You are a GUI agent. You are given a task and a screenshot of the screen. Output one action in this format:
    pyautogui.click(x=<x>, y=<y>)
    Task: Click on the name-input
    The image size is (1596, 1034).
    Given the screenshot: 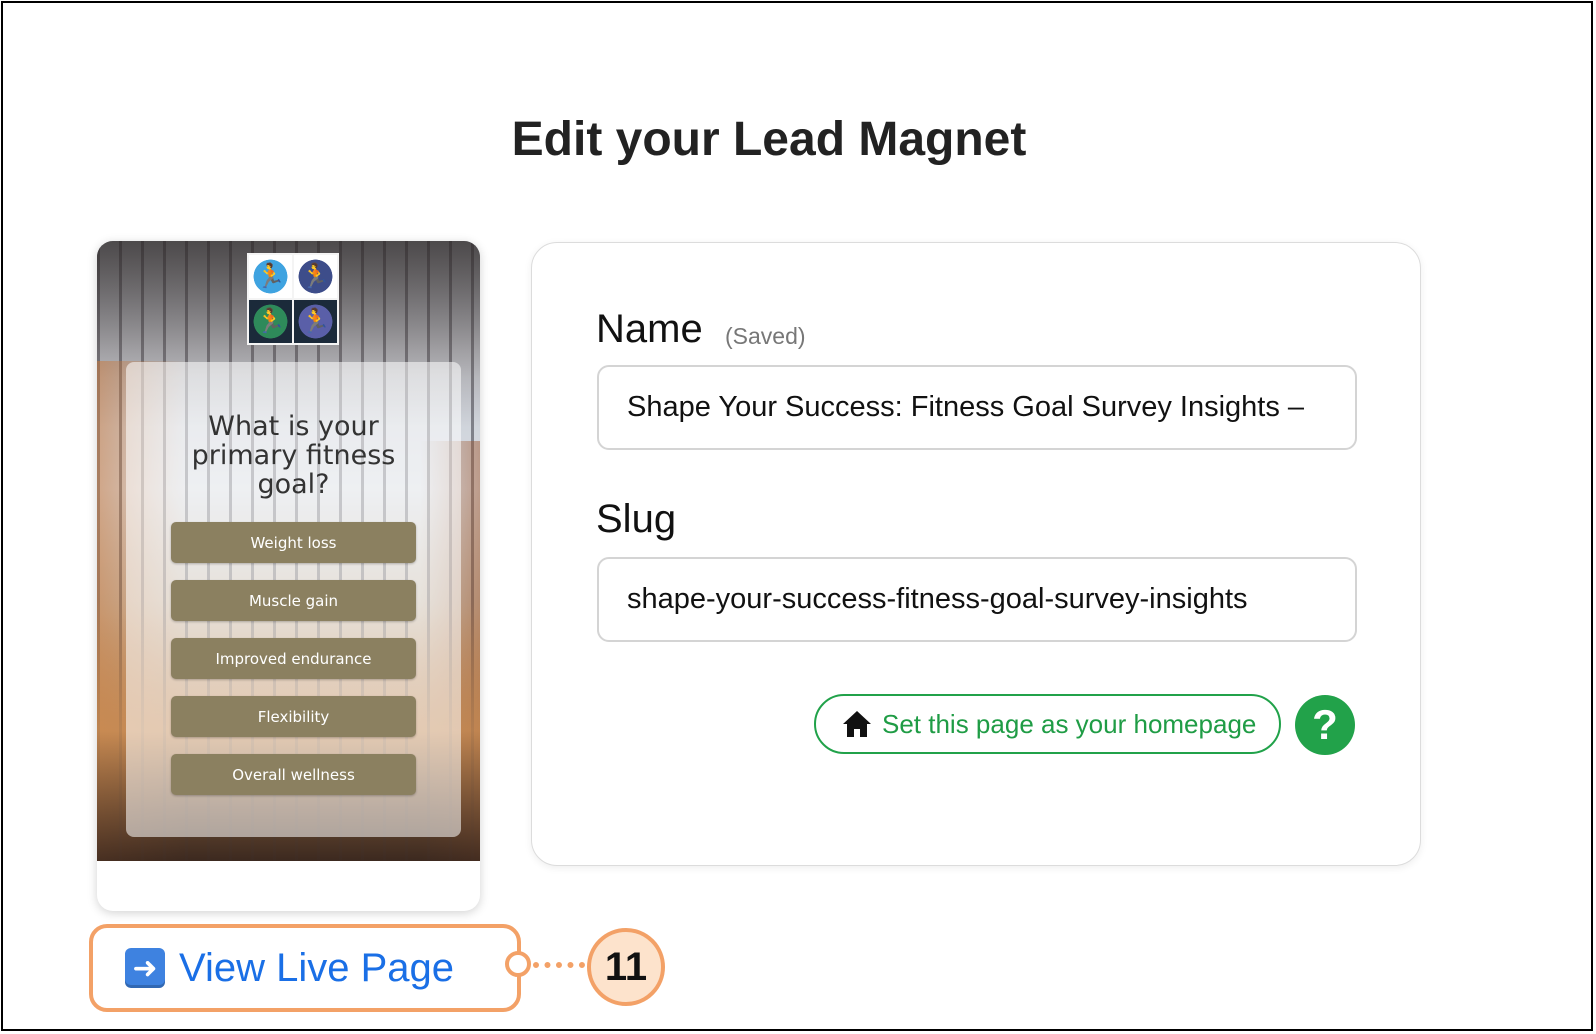 What is the action you would take?
    pyautogui.click(x=977, y=407)
    